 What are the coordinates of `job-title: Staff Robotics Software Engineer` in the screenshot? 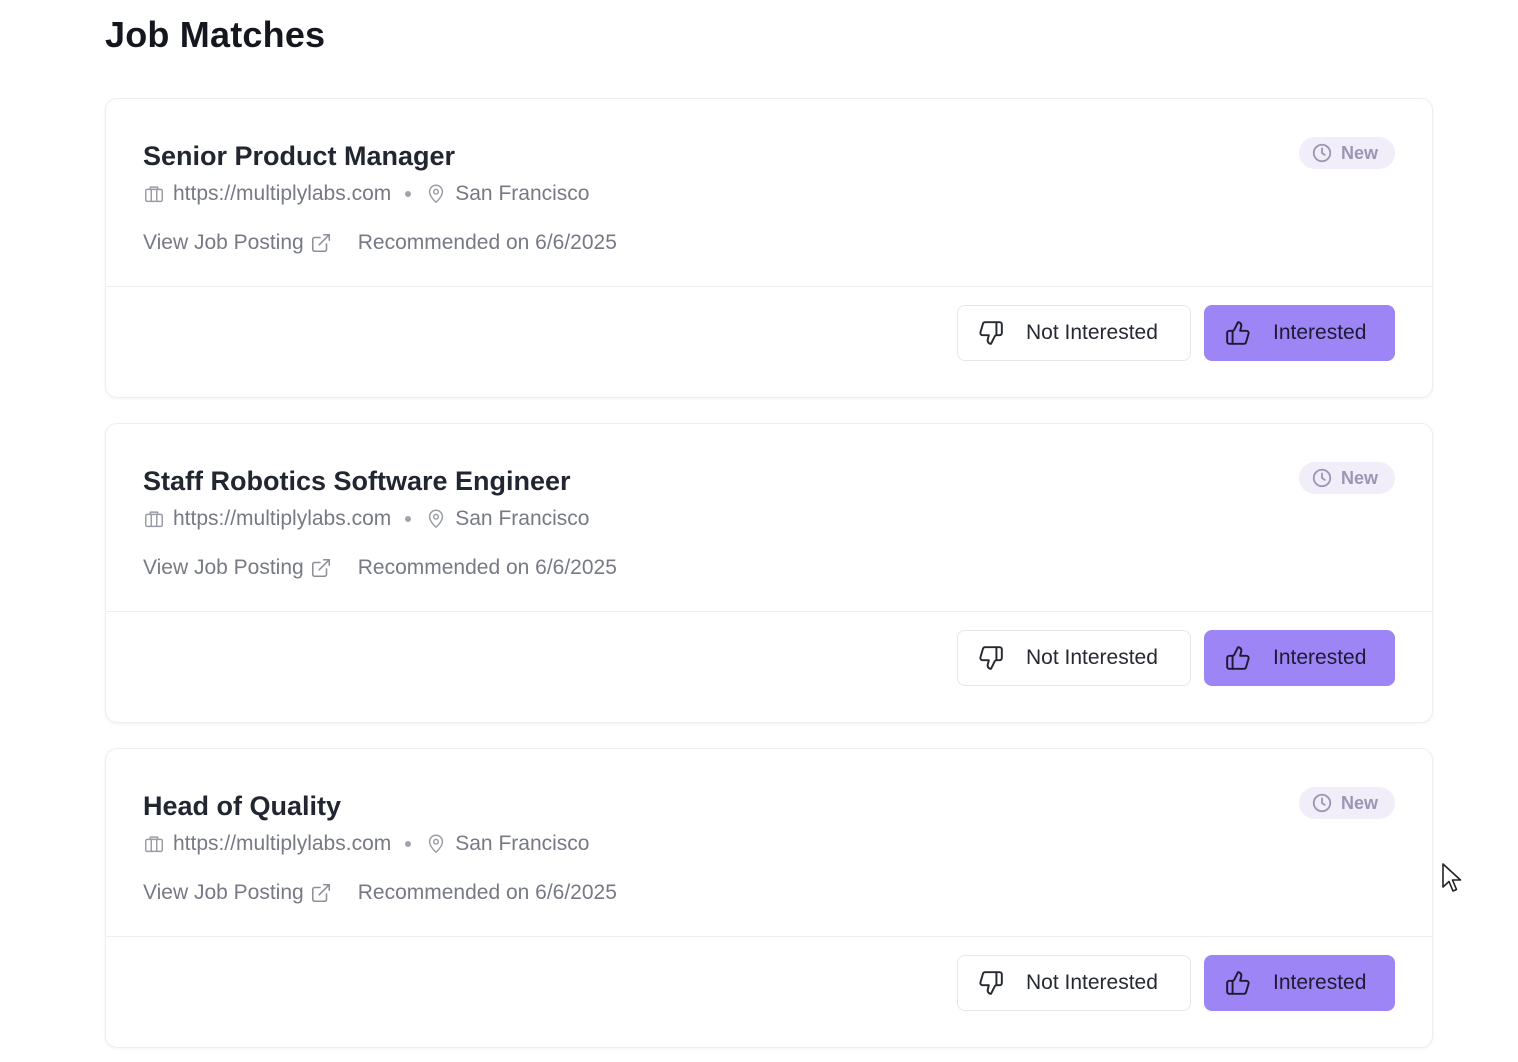 It's located at (357, 481).